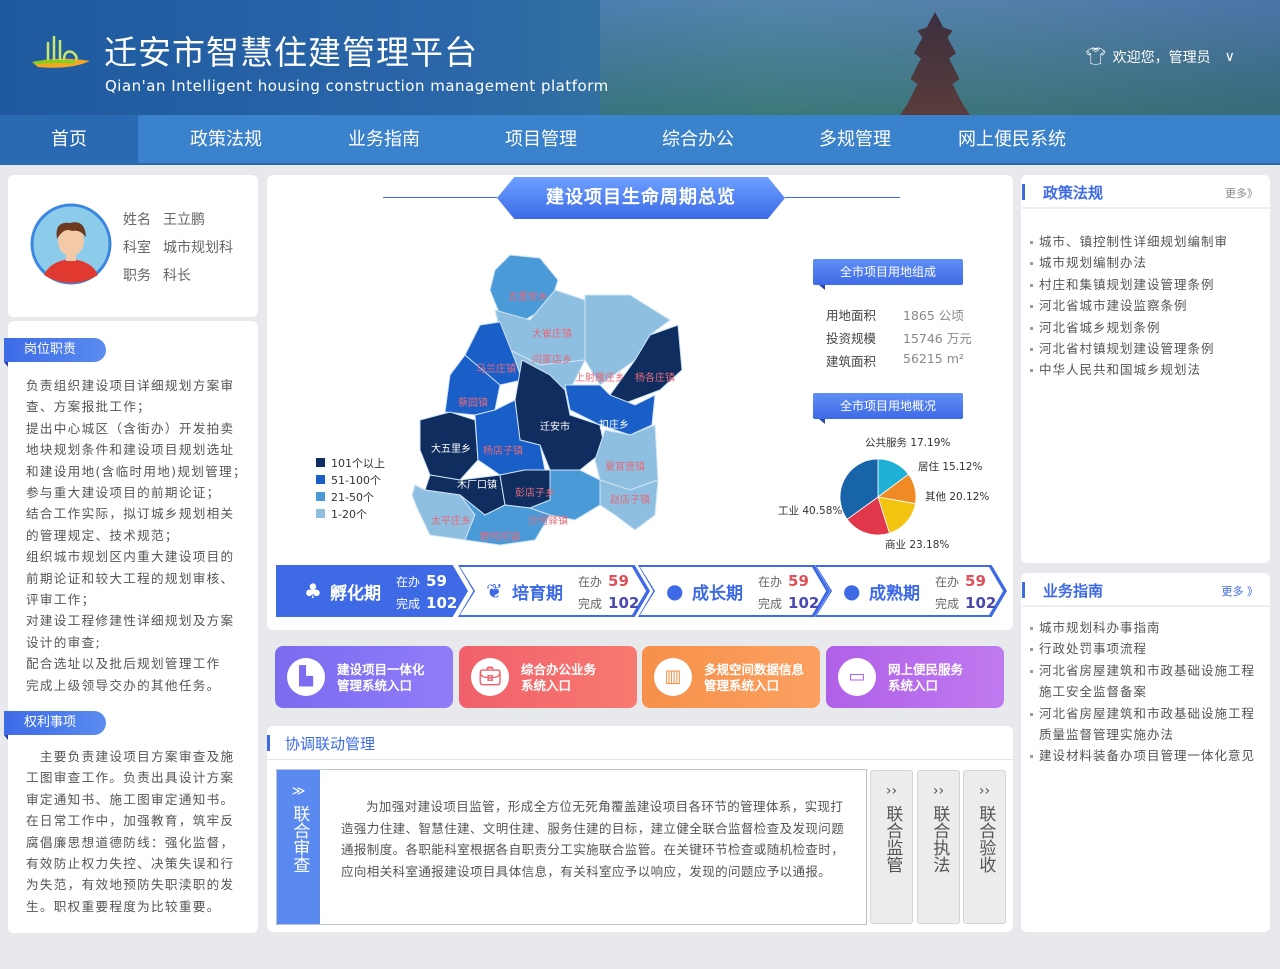 The width and height of the screenshot is (1280, 969). What do you see at coordinates (554, 591) in the screenshot?
I see `stage-cultivation: ❦ 培育期 在办 59 完成 102` at bounding box center [554, 591].